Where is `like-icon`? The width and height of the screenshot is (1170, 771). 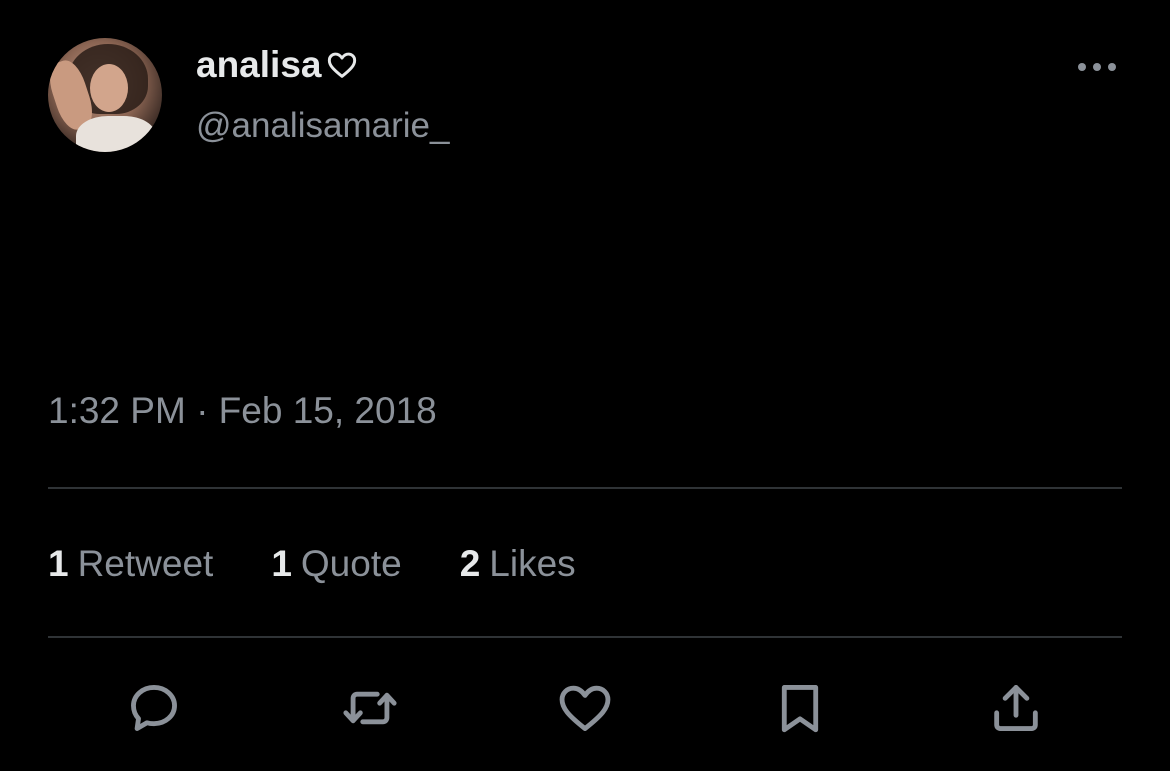
like-icon is located at coordinates (585, 708).